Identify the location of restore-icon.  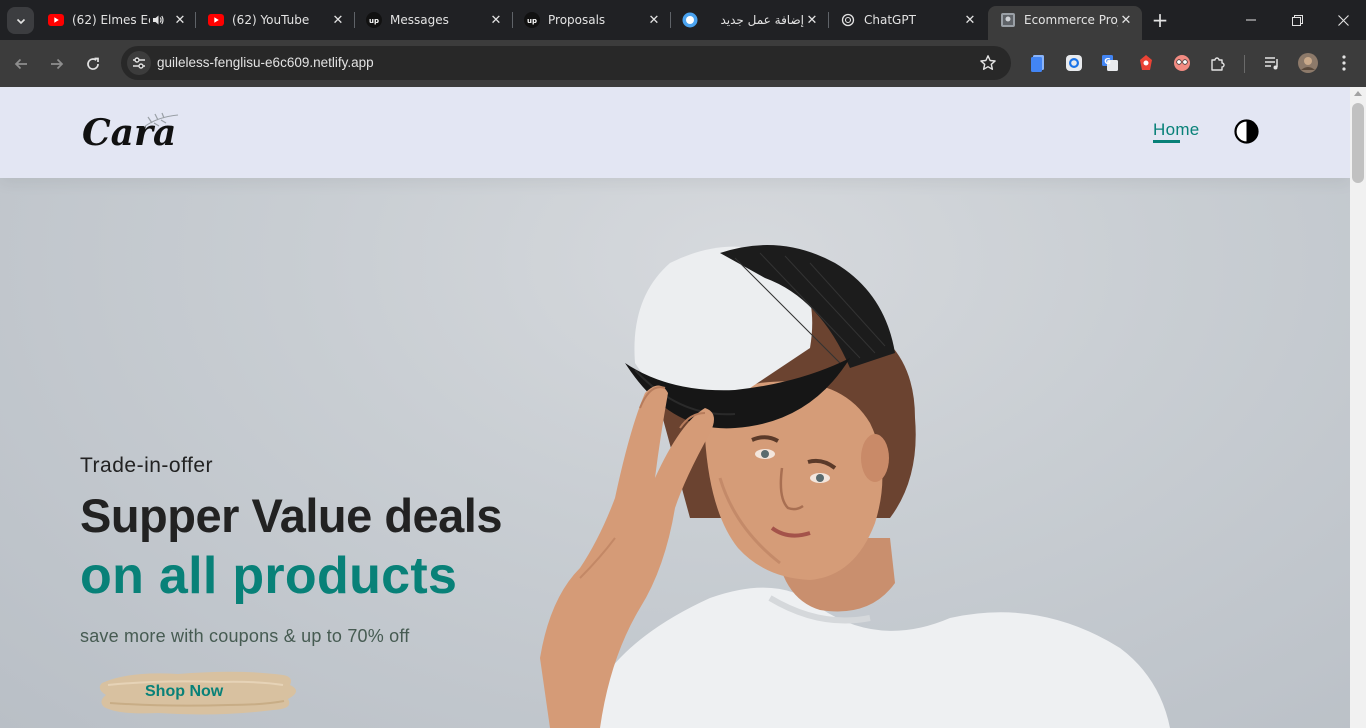
(1297, 20).